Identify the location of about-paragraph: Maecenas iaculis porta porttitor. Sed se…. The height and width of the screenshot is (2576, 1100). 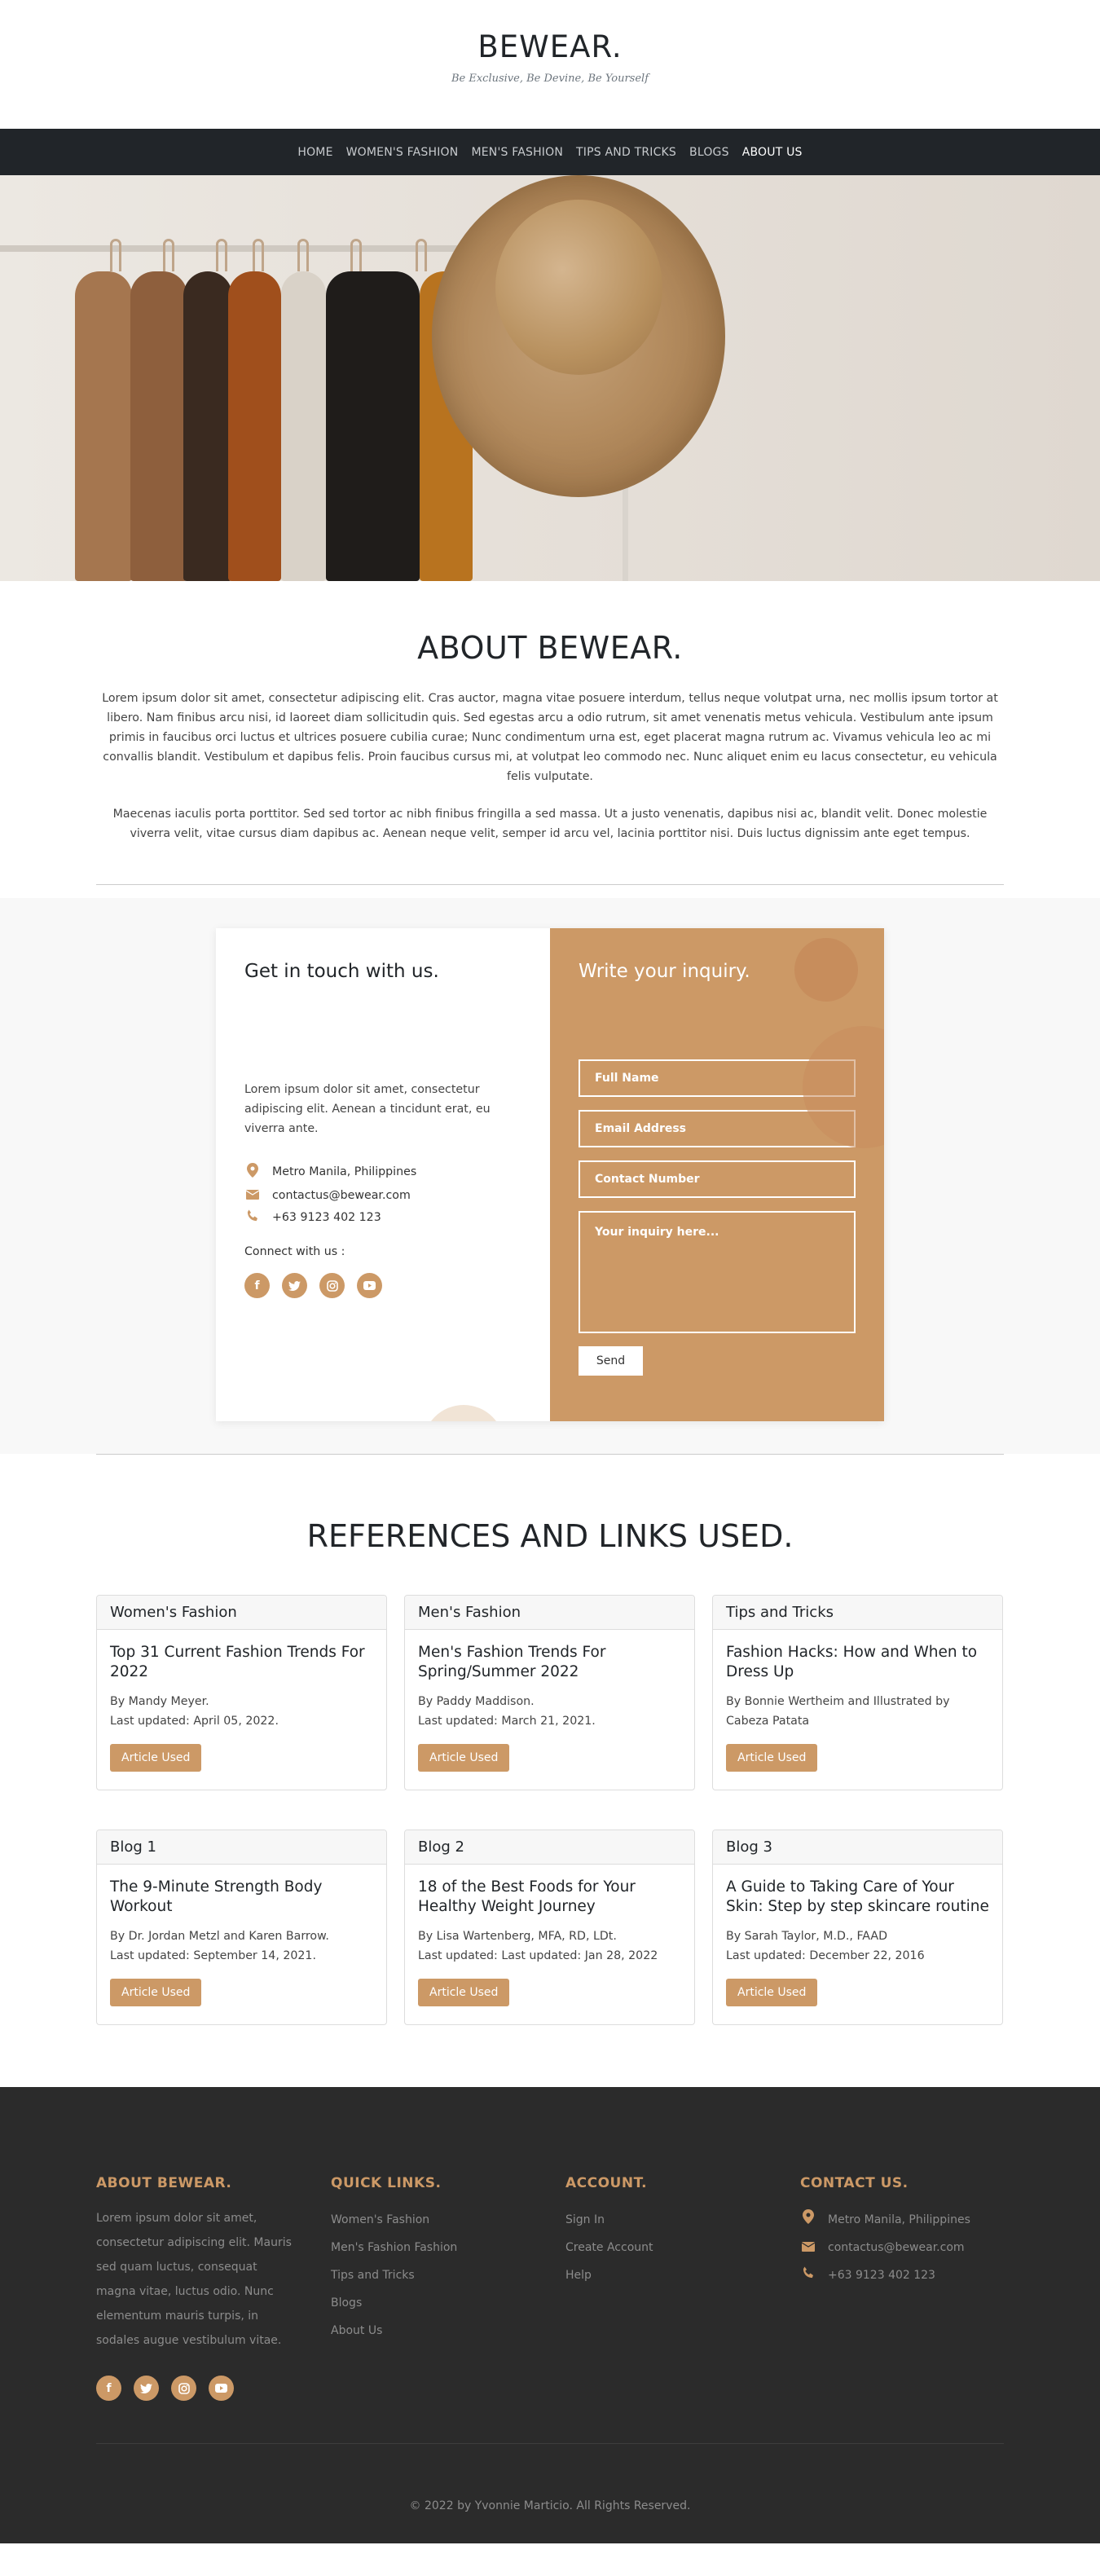
(550, 824).